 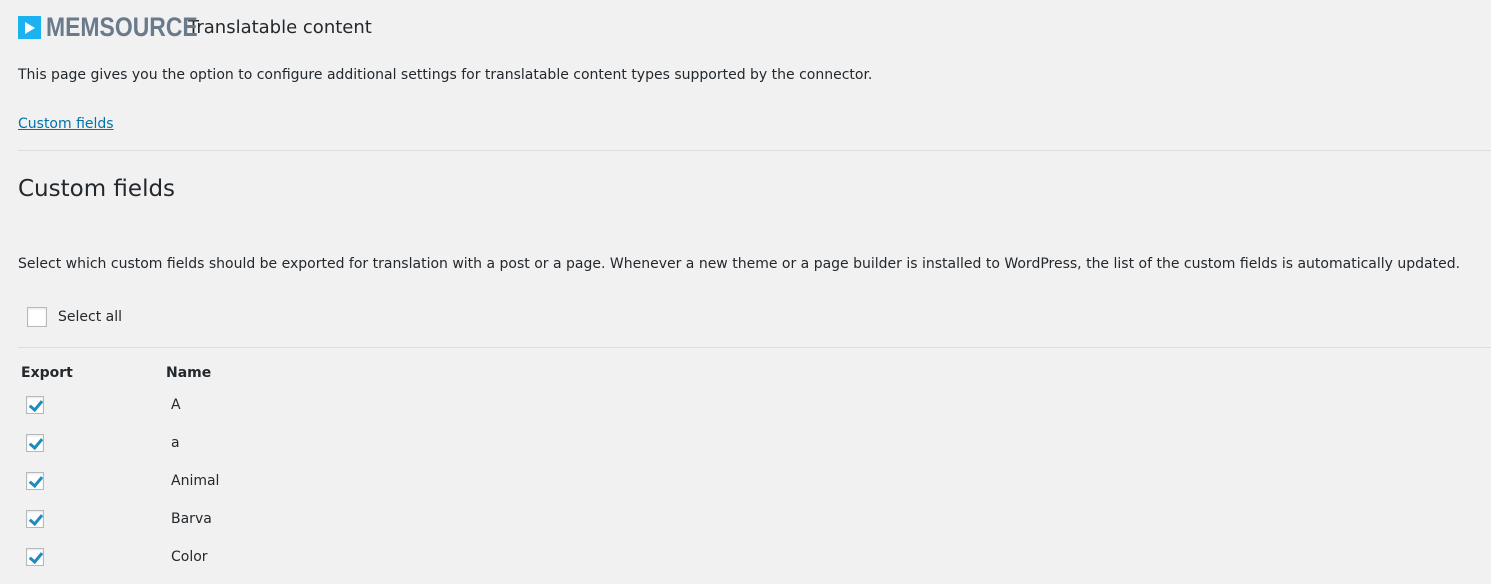 What do you see at coordinates (189, 557) in the screenshot?
I see `field-name: Color` at bounding box center [189, 557].